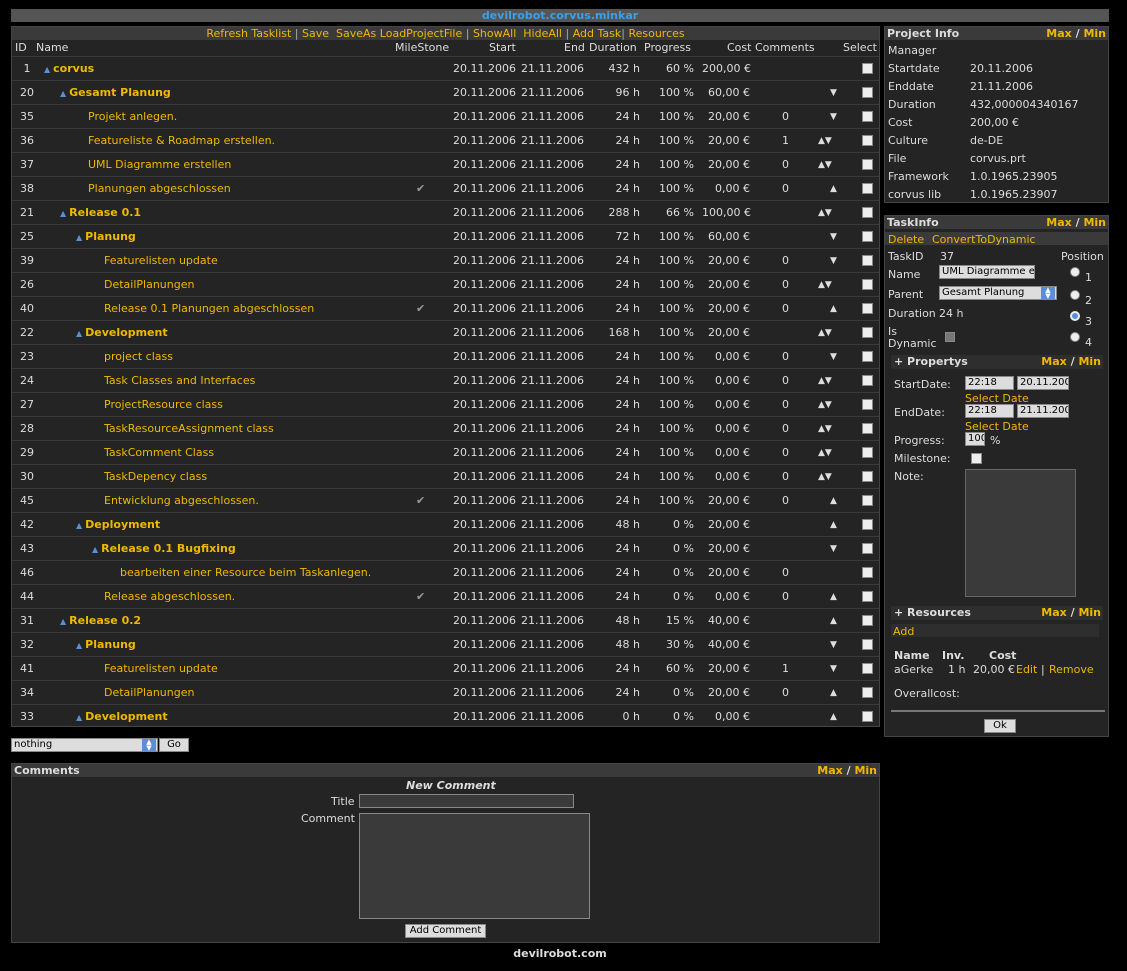  I want to click on task-name-link: Release 0.1 Planungen abgeschlossen, so click(209, 308).